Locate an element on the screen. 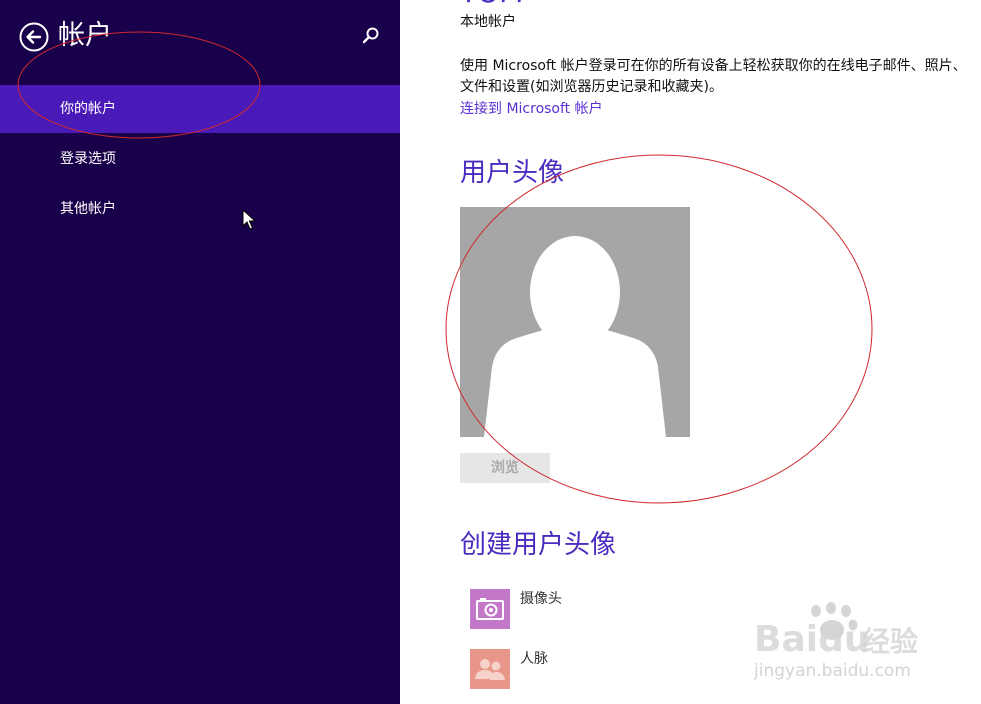 The height and width of the screenshot is (704, 981). sidebar-item-other-accounts: 其他帐户 is located at coordinates (200, 209).